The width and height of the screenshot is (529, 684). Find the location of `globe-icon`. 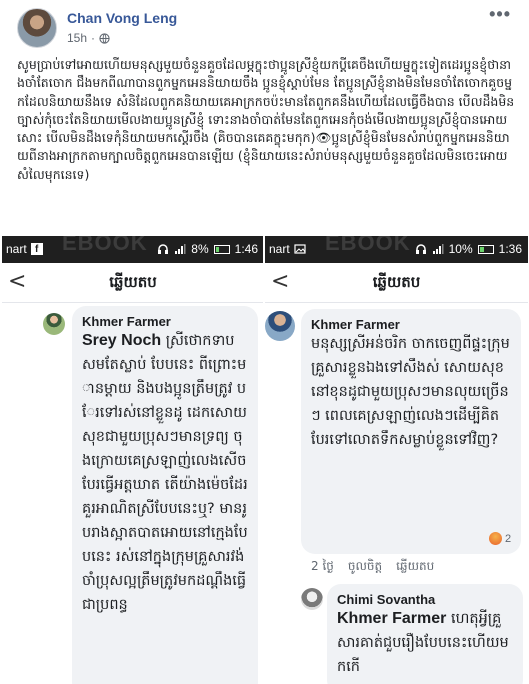

globe-icon is located at coordinates (104, 38).